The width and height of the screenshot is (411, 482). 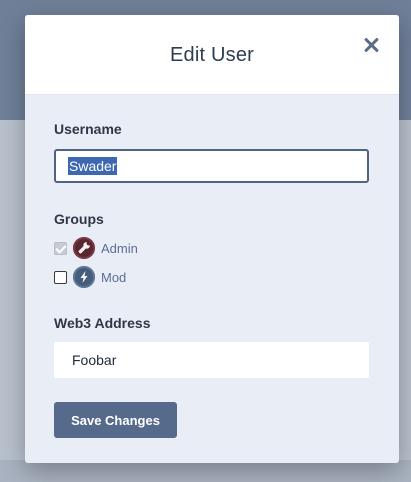 What do you see at coordinates (60, 277) in the screenshot?
I see `mod-checkbox` at bounding box center [60, 277].